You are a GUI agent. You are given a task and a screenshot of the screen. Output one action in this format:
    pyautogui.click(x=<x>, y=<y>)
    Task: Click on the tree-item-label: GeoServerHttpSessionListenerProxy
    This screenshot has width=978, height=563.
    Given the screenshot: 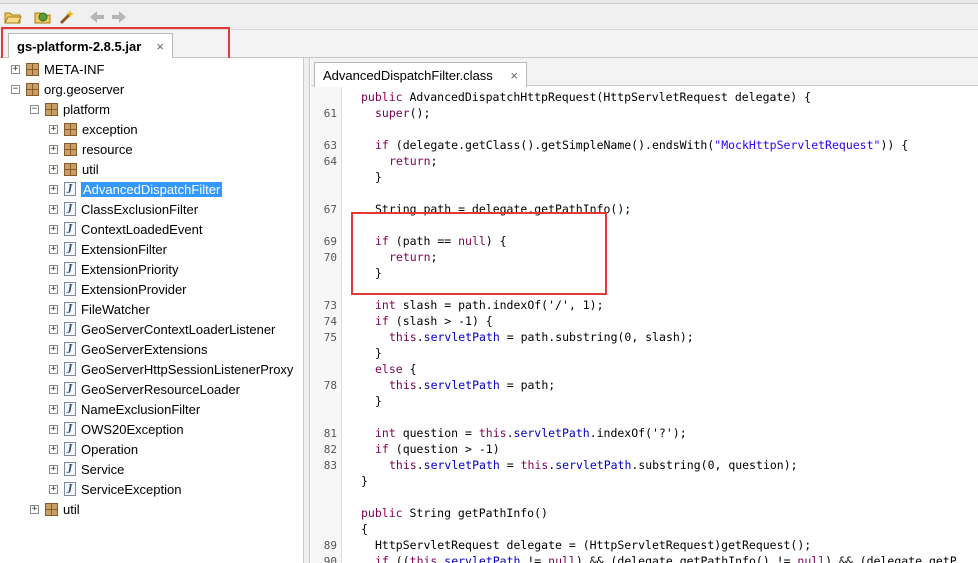 What is the action you would take?
    pyautogui.click(x=187, y=369)
    